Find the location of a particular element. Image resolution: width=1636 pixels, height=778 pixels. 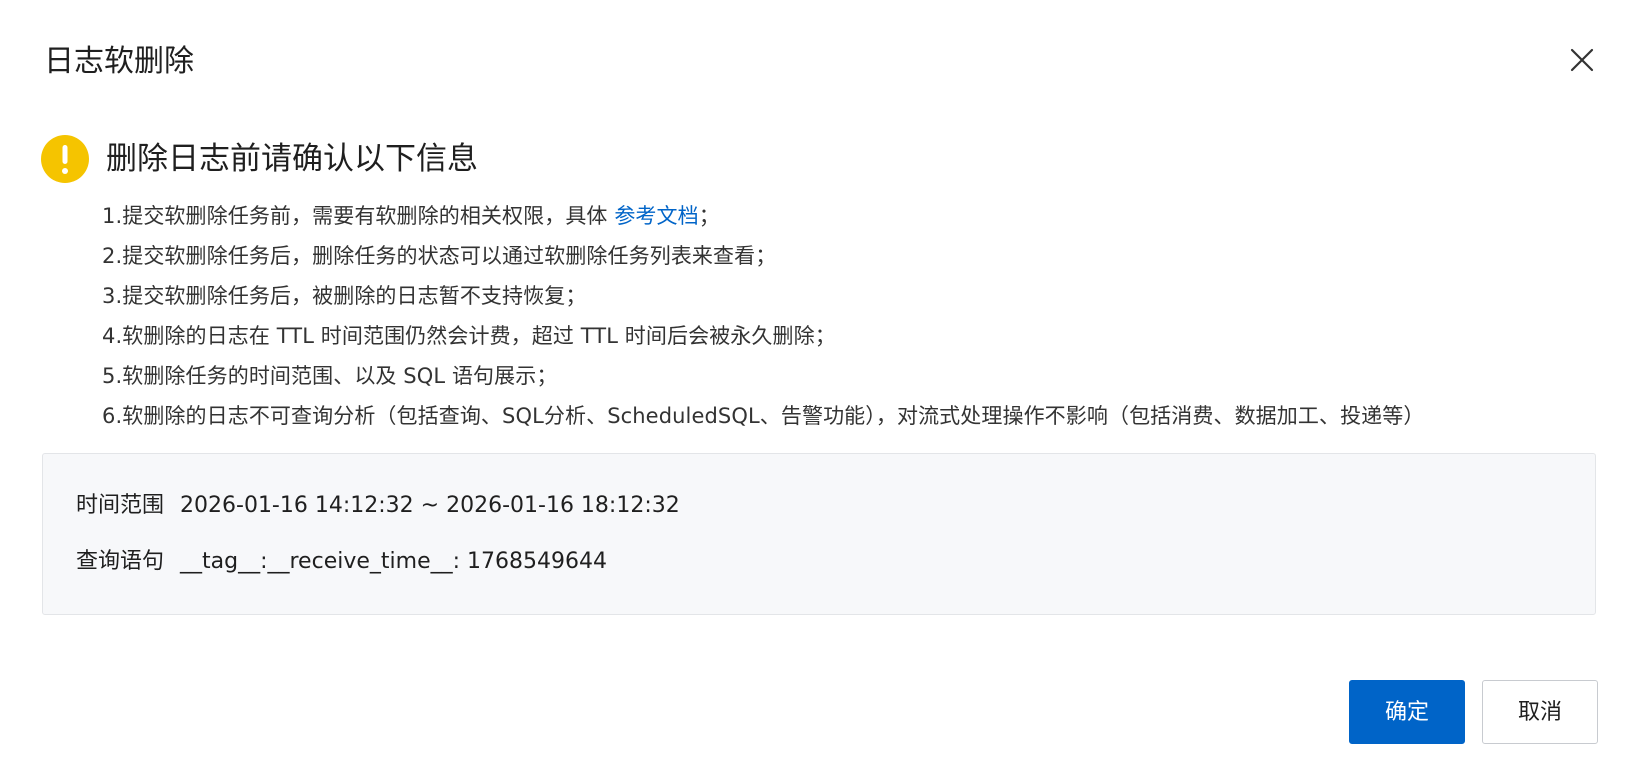

note-item-2: 2.提交软删除任务后，删除任务的状态可以通过软删除任务列表来查看； is located at coordinates (439, 256).